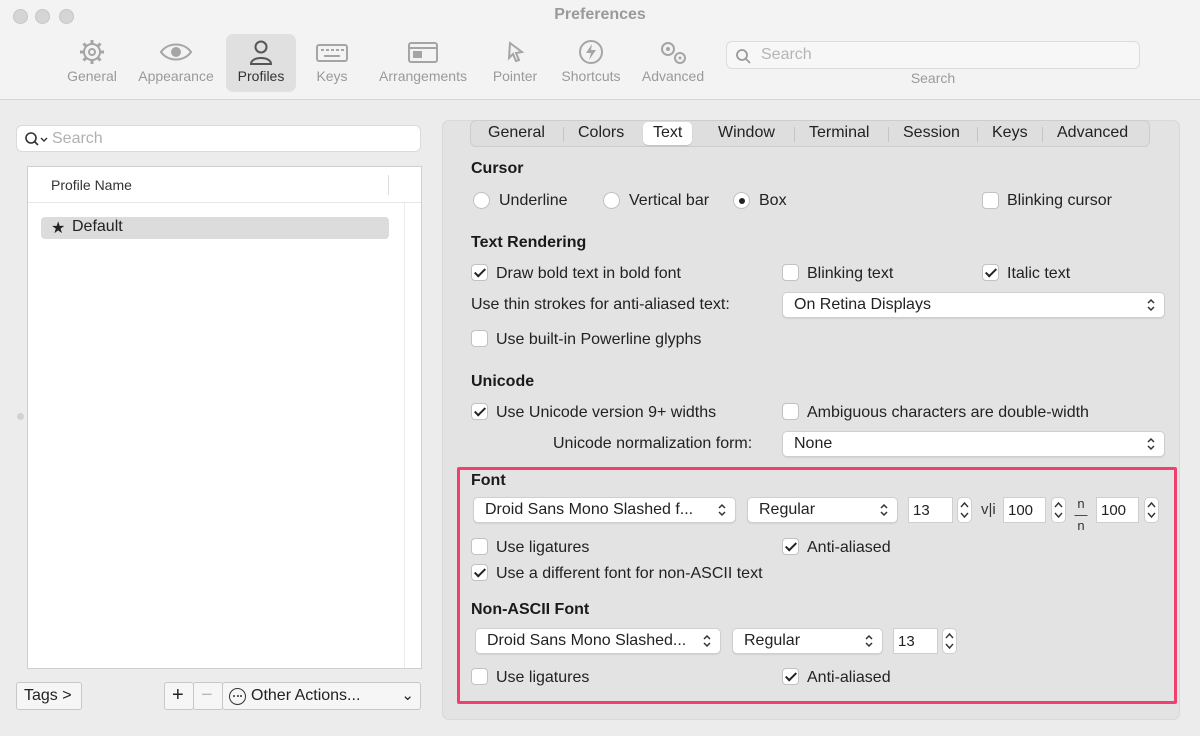 This screenshot has width=1200, height=736. Describe the element at coordinates (261, 63) in the screenshot. I see `toolbar-profiles: Profiles` at that location.